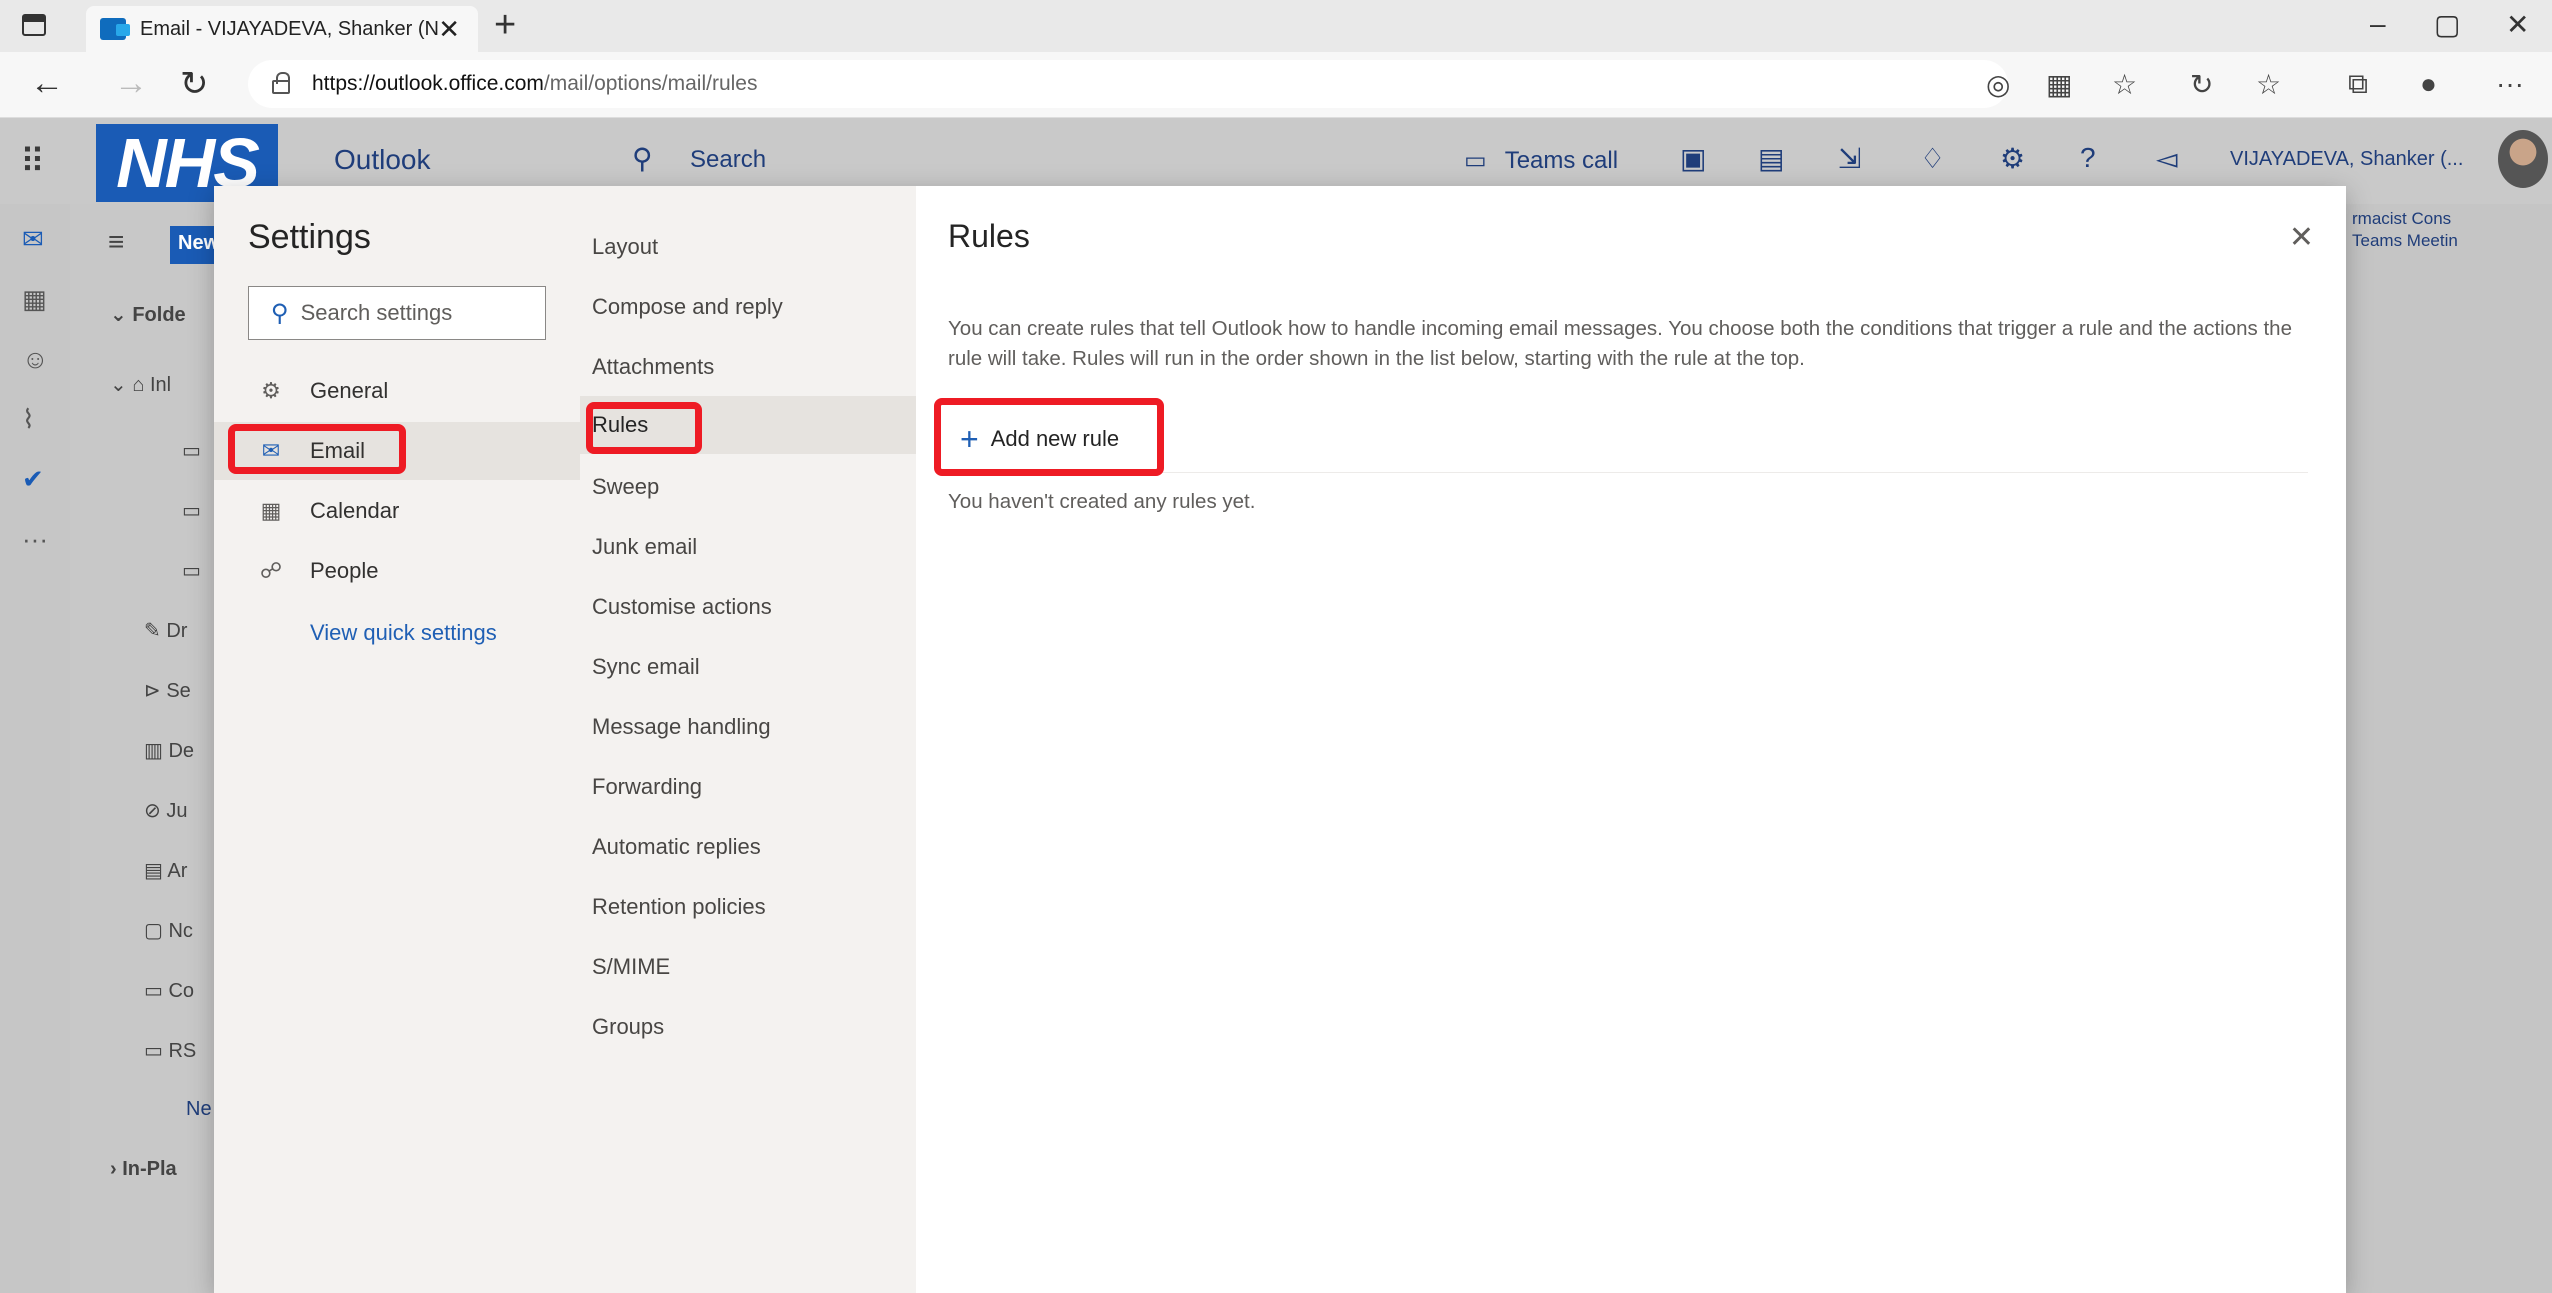  I want to click on add-new-rule-button: + Add new rule, so click(1033, 439).